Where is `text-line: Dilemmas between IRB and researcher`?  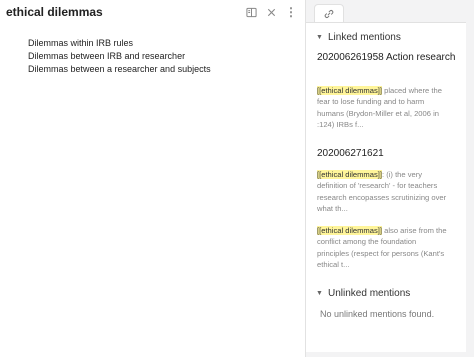
text-line: Dilemmas between IRB and researcher is located at coordinates (119, 56).